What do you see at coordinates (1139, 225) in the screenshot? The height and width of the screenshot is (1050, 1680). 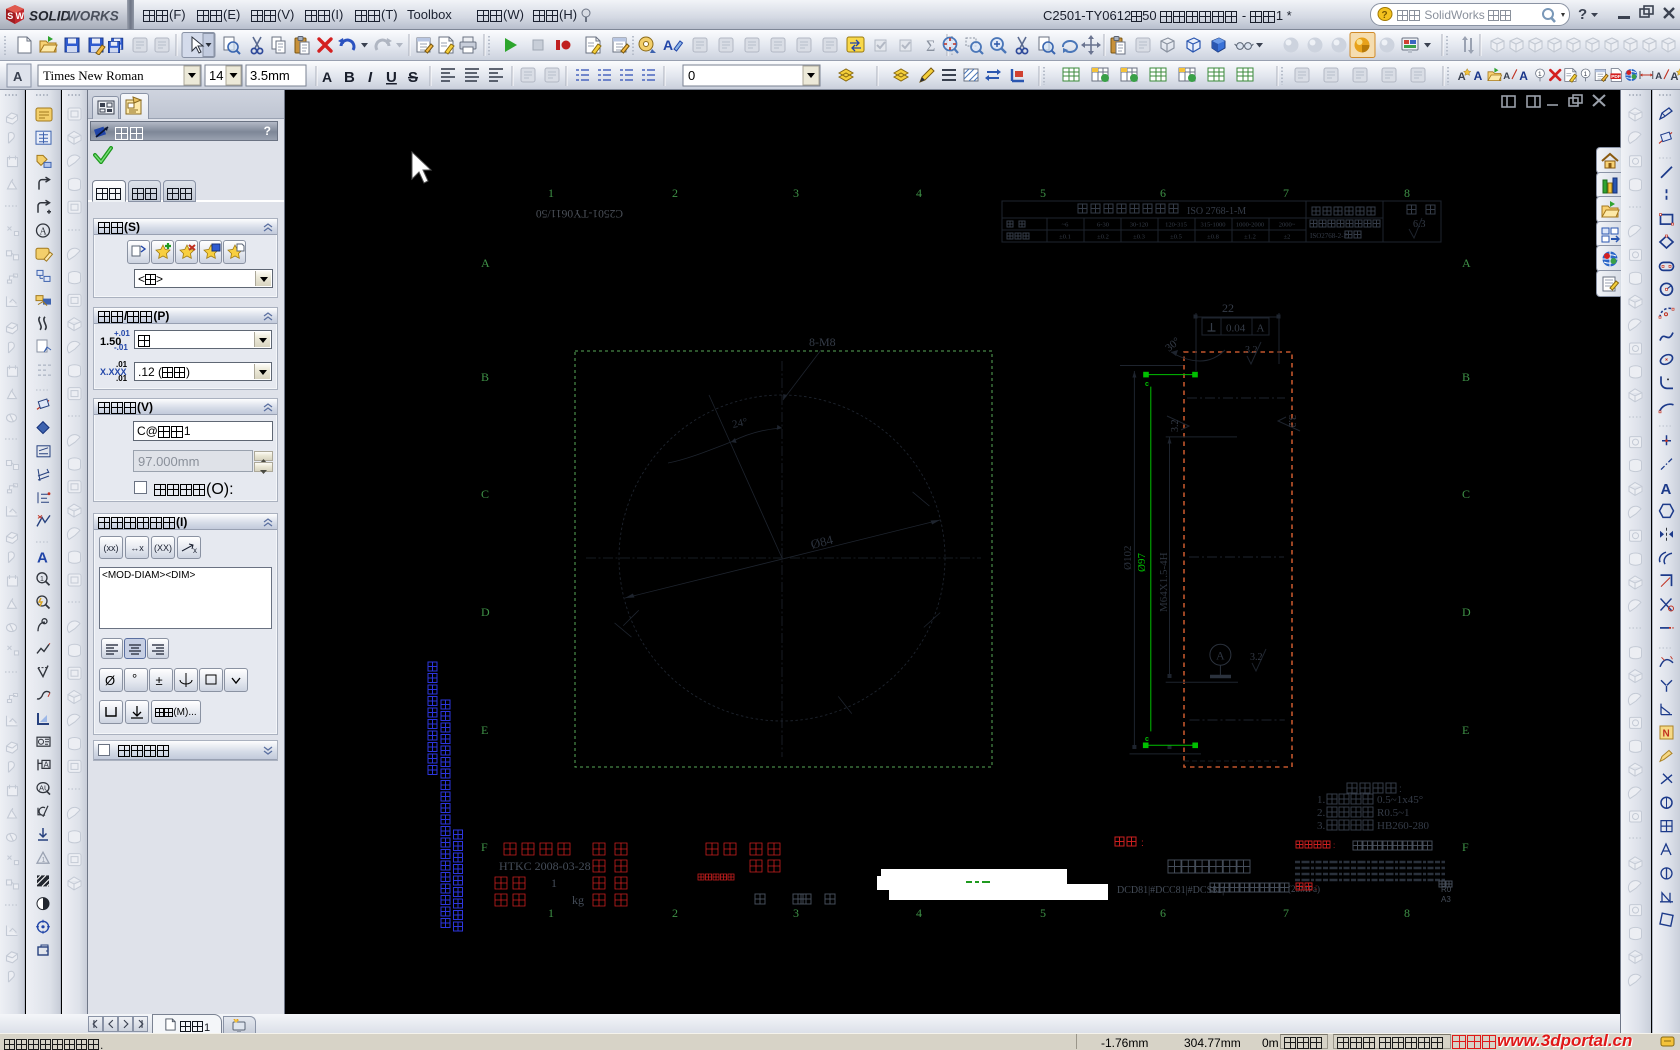 I see `svg-text: 30-120` at bounding box center [1139, 225].